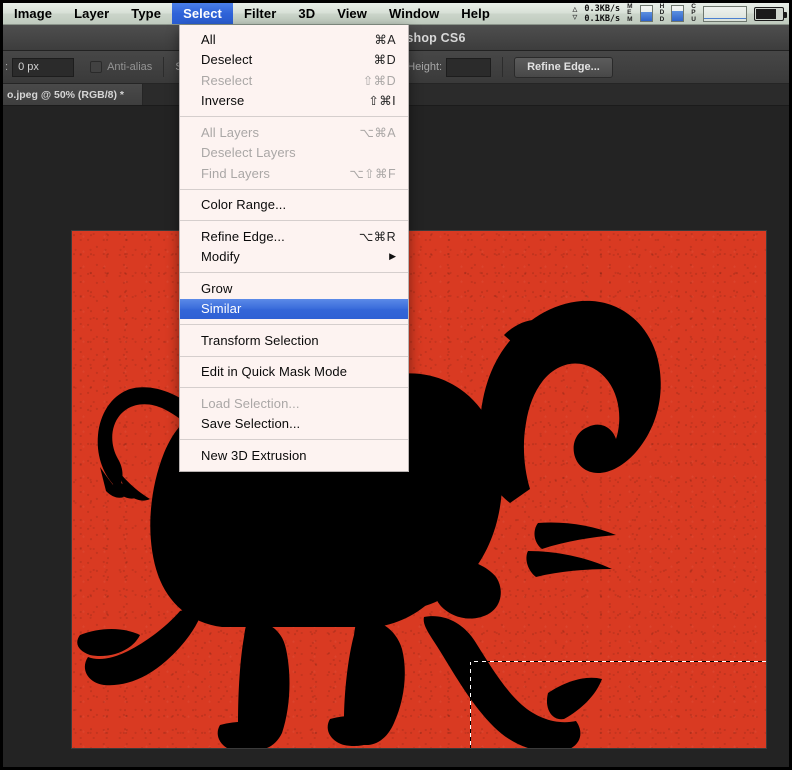 This screenshot has width=792, height=770. I want to click on menu-item-all: All ⌘A, so click(294, 39).